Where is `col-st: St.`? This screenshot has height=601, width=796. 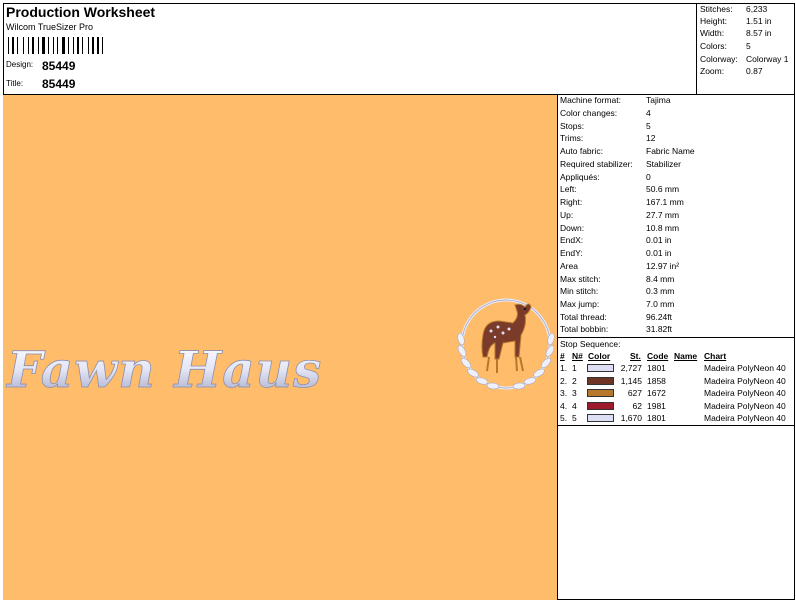
col-st: St. is located at coordinates (635, 356).